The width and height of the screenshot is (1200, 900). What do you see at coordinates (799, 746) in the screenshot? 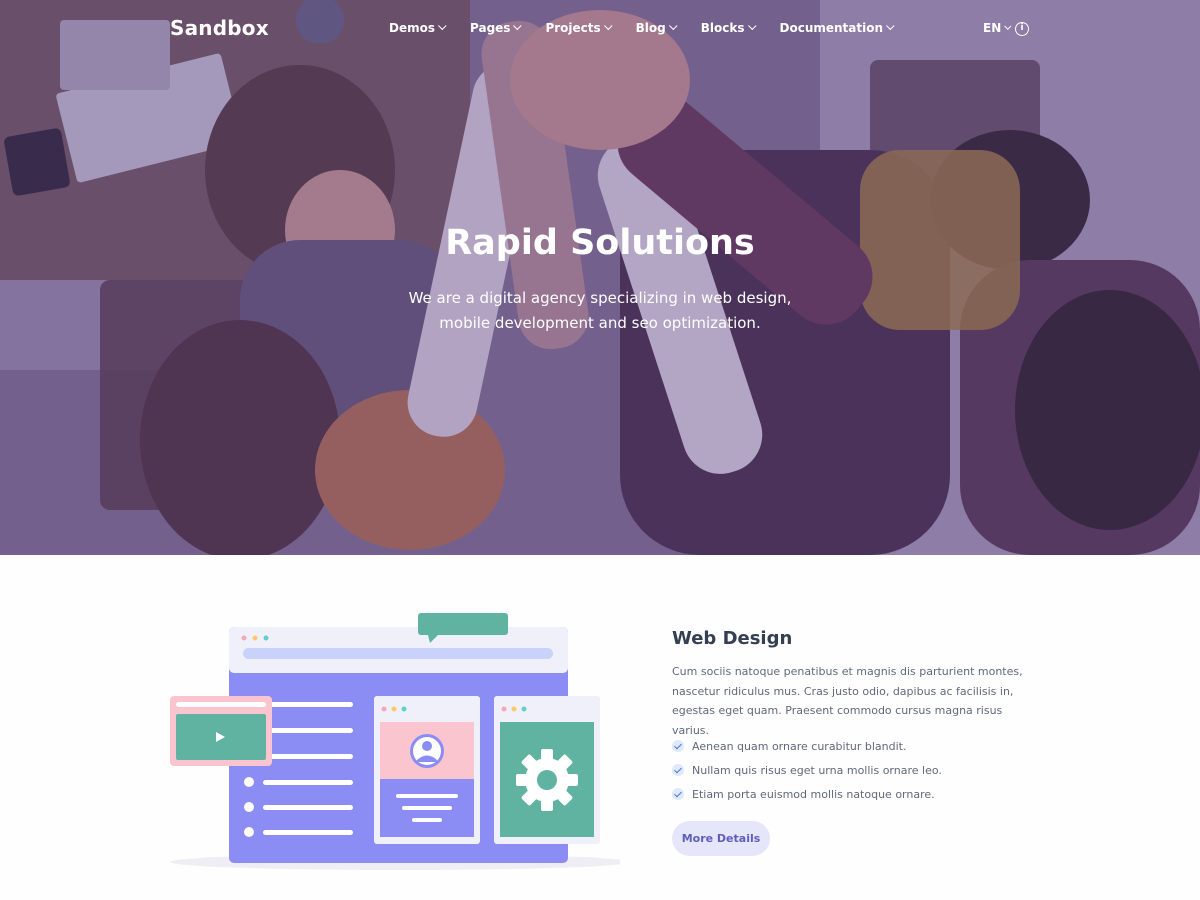
I see `checklist-text: Aenean quam ornare curabitur blandit.` at bounding box center [799, 746].